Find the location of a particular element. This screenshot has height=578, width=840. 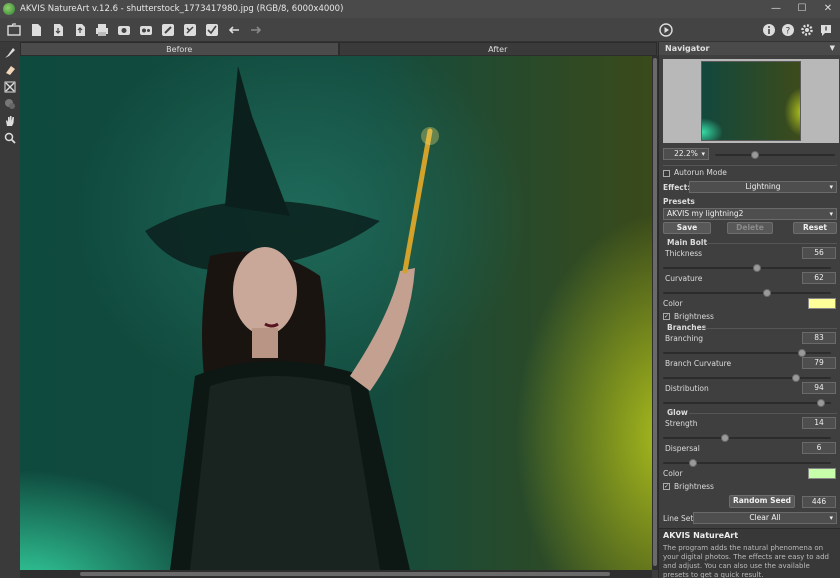

undo-icon is located at coordinates (234, 30).